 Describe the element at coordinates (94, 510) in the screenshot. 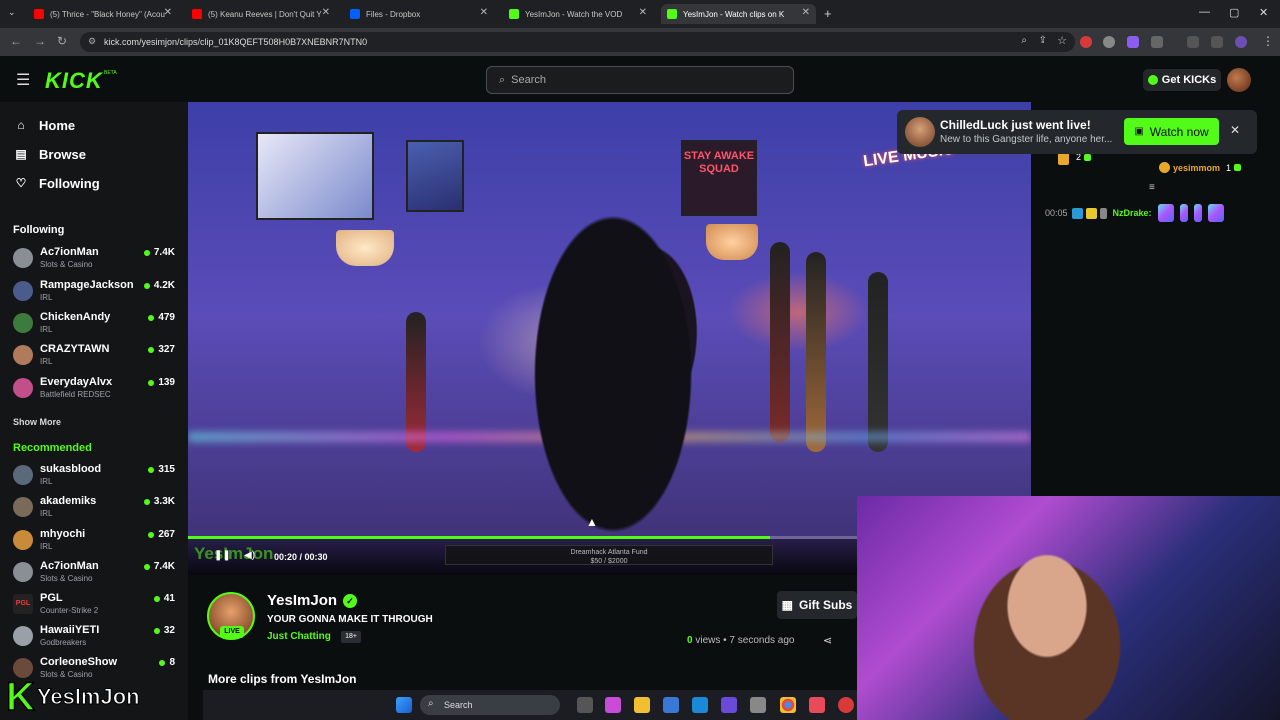

I see `channel-item: akademiks IRL 3.3K` at that location.